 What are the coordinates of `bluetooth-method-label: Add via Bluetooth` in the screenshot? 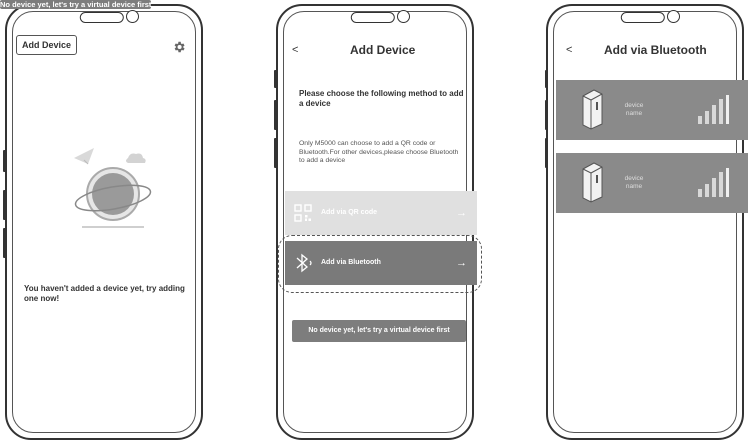 It's located at (351, 262).